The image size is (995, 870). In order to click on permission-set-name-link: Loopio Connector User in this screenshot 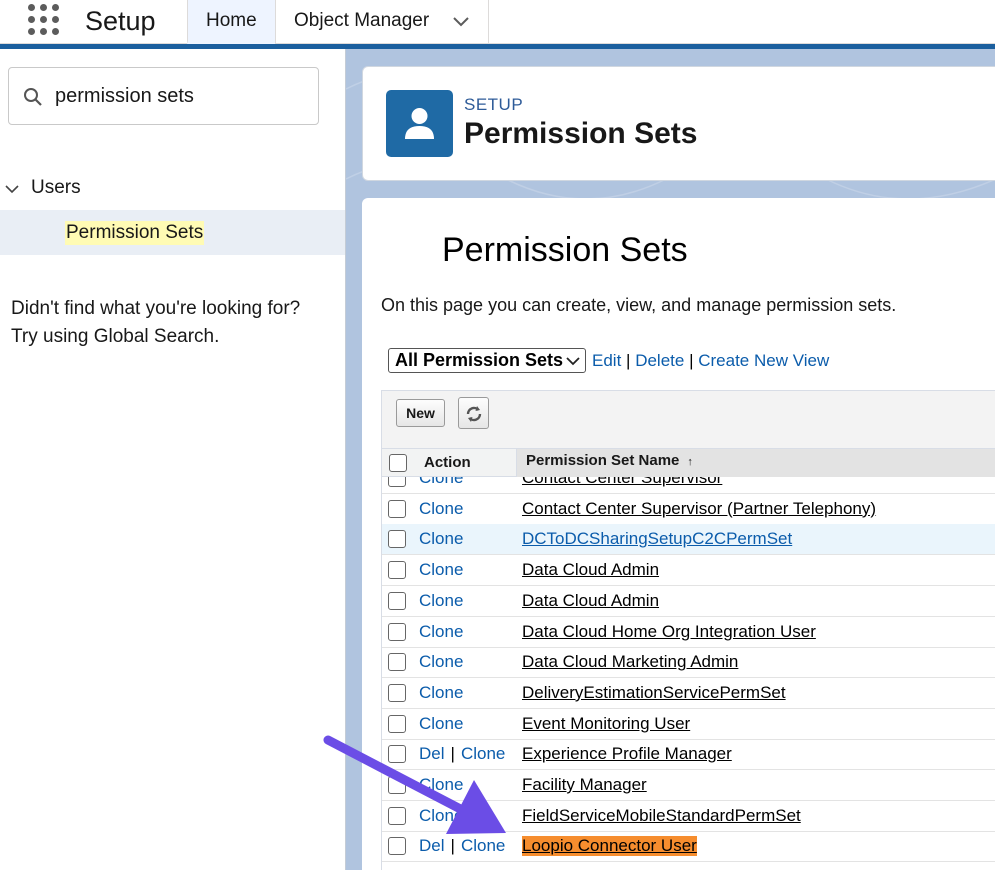, I will do `click(609, 846)`.